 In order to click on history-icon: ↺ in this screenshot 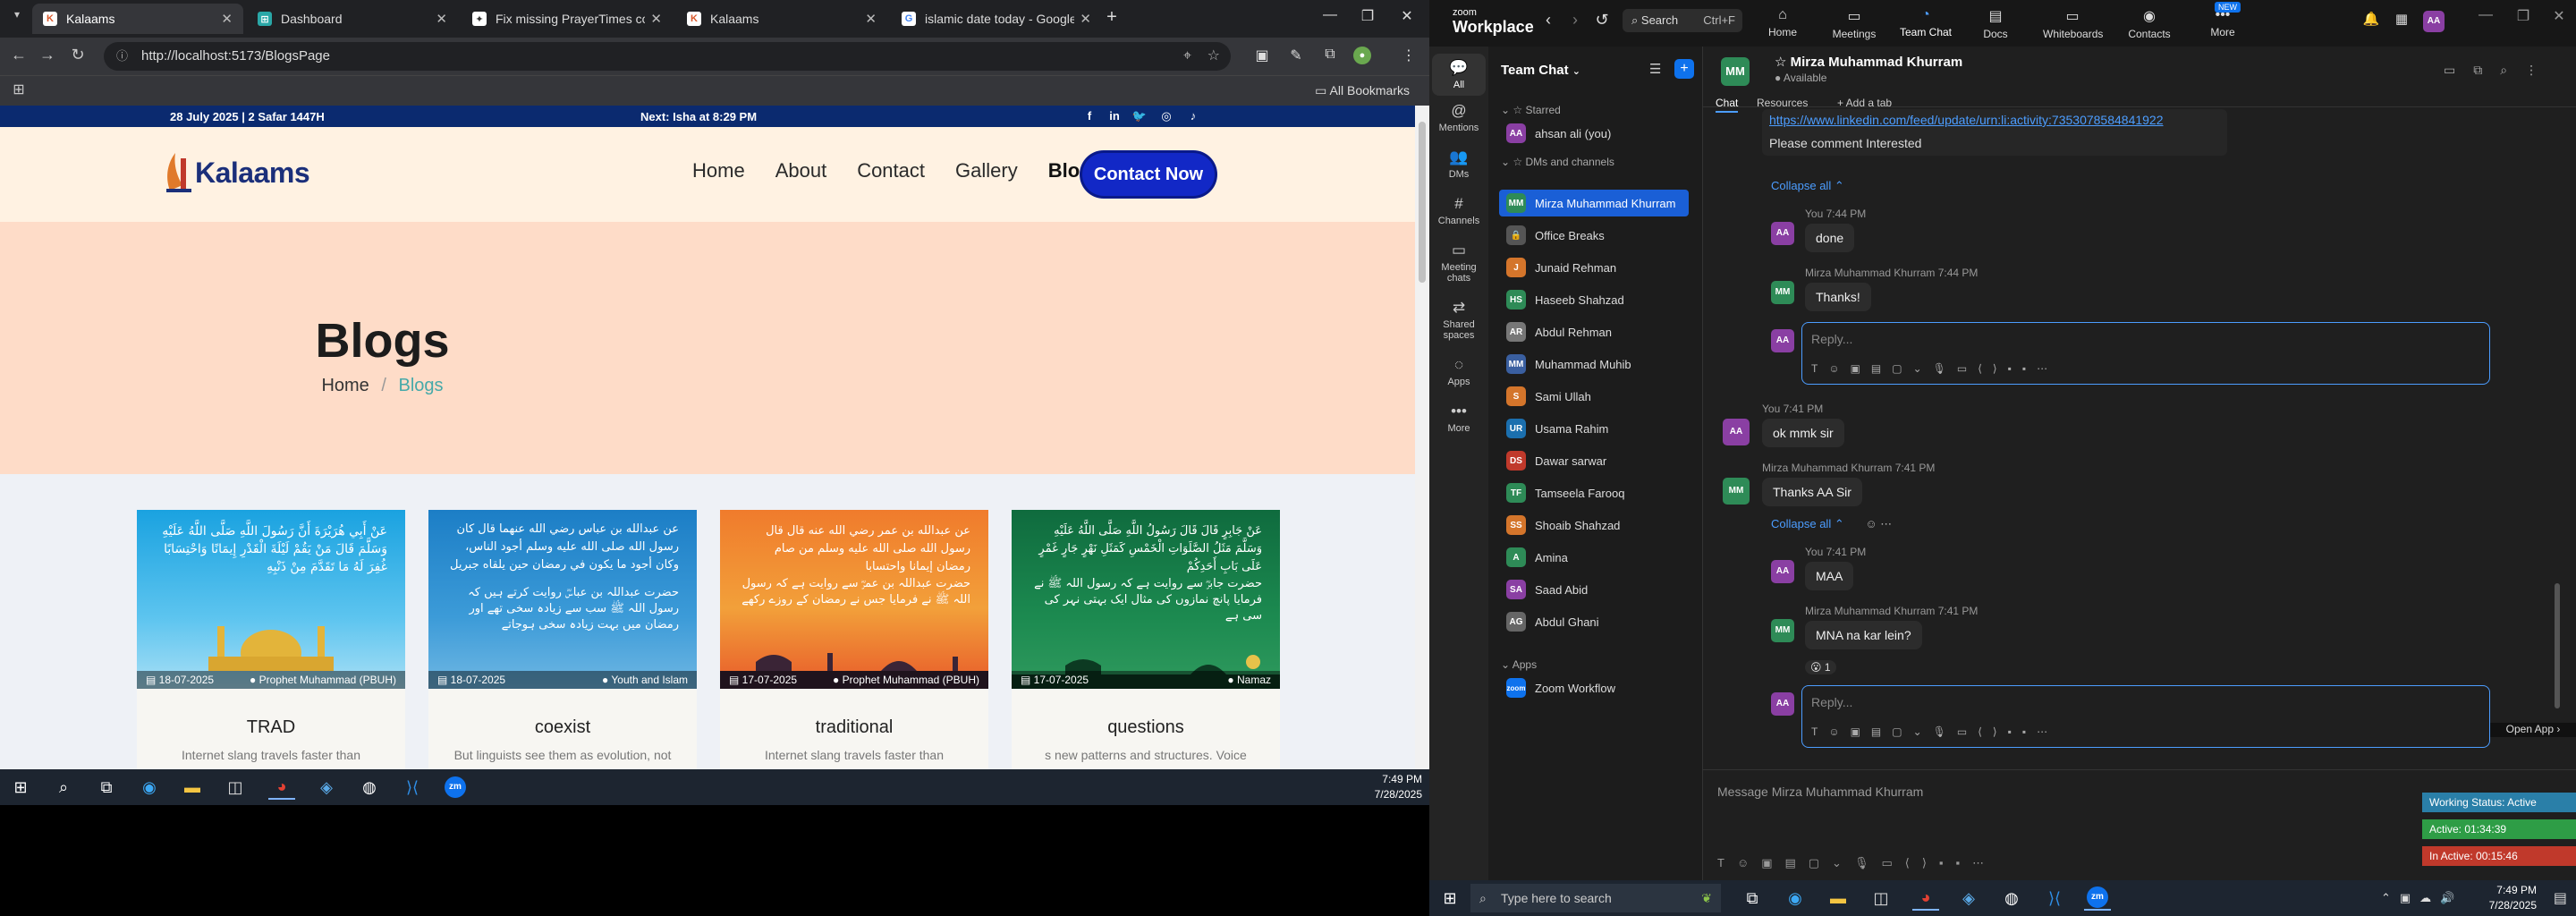, I will do `click(1602, 20)`.